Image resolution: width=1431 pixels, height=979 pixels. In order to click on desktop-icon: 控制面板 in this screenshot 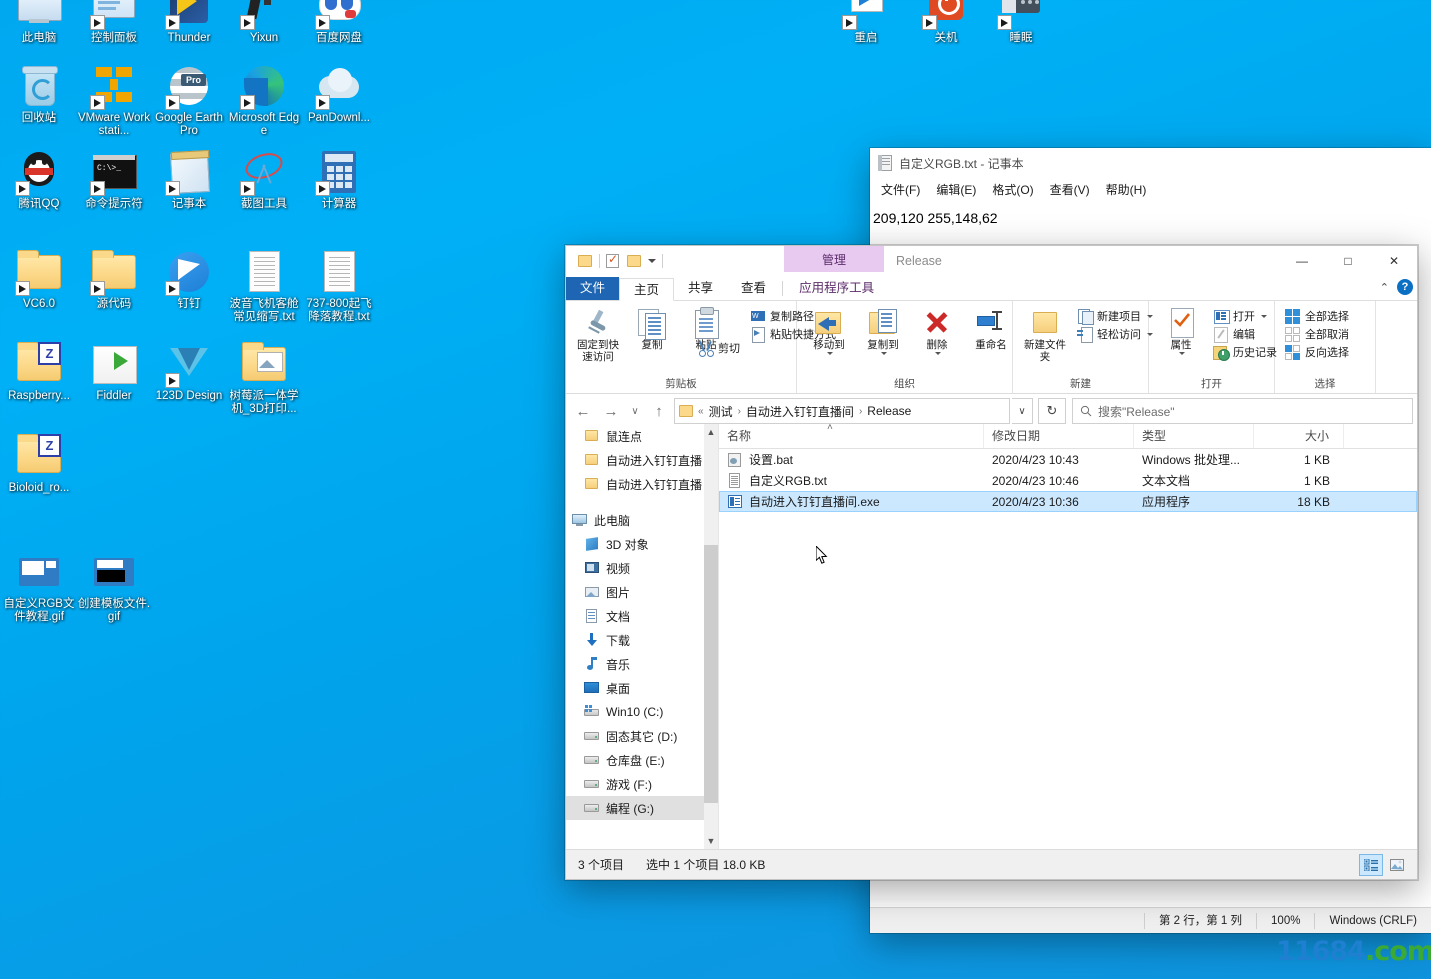, I will do `click(114, 22)`.